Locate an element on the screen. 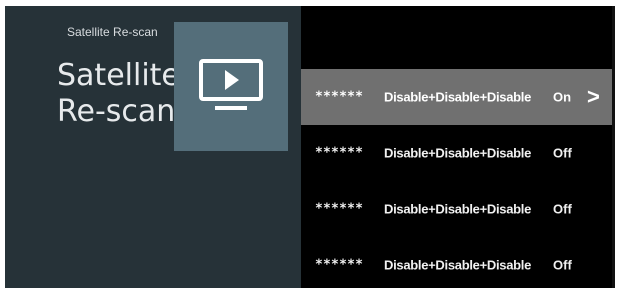  satellite-state: On is located at coordinates (562, 97).